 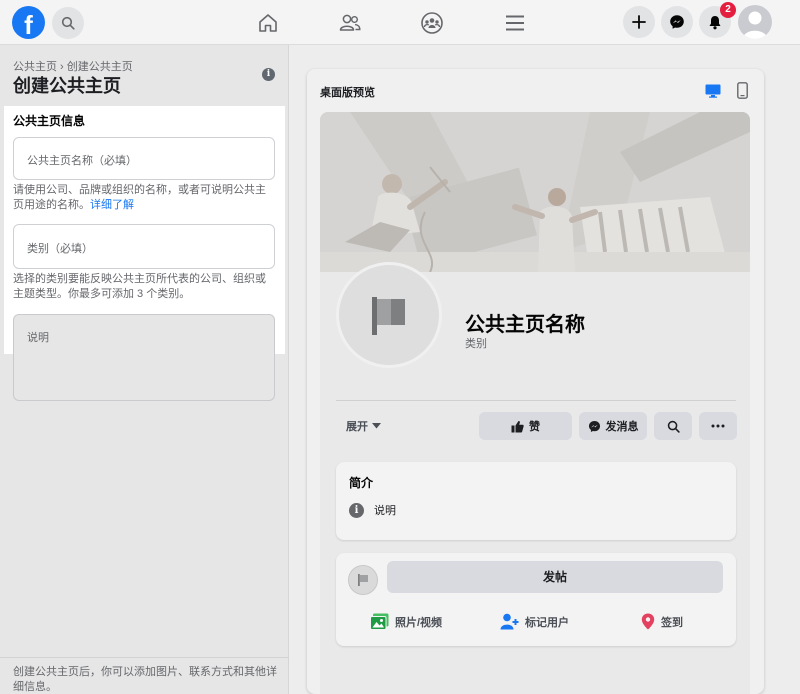 What do you see at coordinates (144, 158) in the screenshot?
I see `page-name-field: 公共主页名称（必填）` at bounding box center [144, 158].